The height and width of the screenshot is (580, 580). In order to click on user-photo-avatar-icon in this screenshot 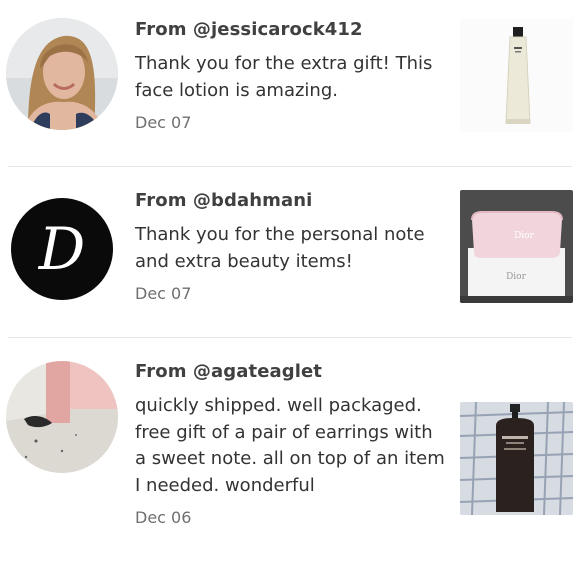, I will do `click(62, 74)`.